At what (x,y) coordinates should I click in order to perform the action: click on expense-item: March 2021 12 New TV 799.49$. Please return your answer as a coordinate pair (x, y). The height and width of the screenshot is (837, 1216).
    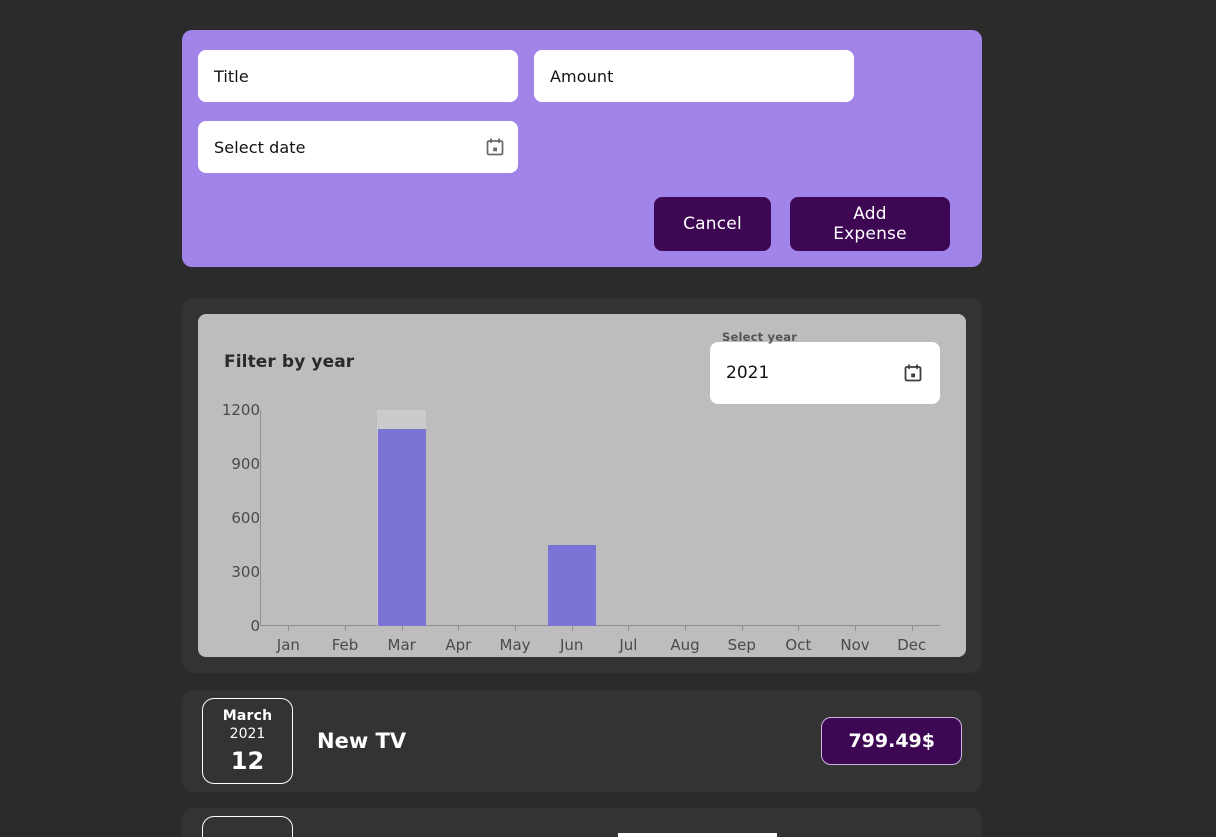
    Looking at the image, I should click on (582, 741).